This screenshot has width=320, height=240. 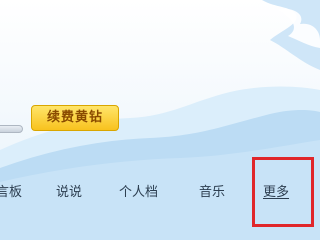 I want to click on highlight-box, so click(x=283, y=192).